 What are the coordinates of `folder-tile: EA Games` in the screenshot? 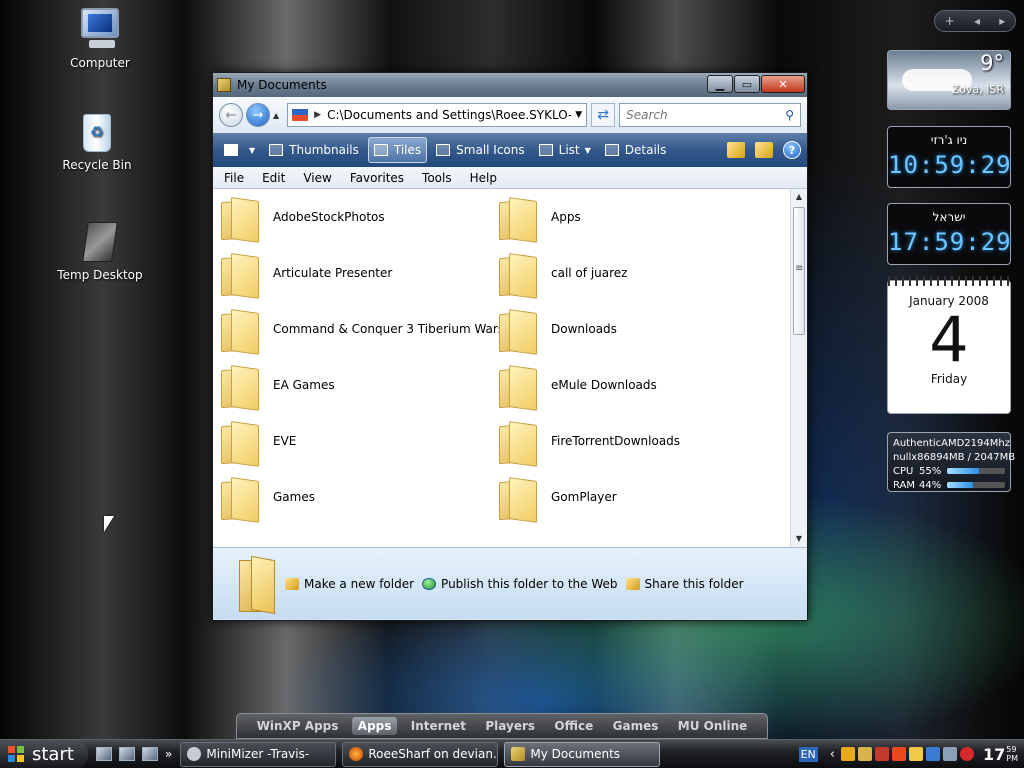 It's located at (354, 385).